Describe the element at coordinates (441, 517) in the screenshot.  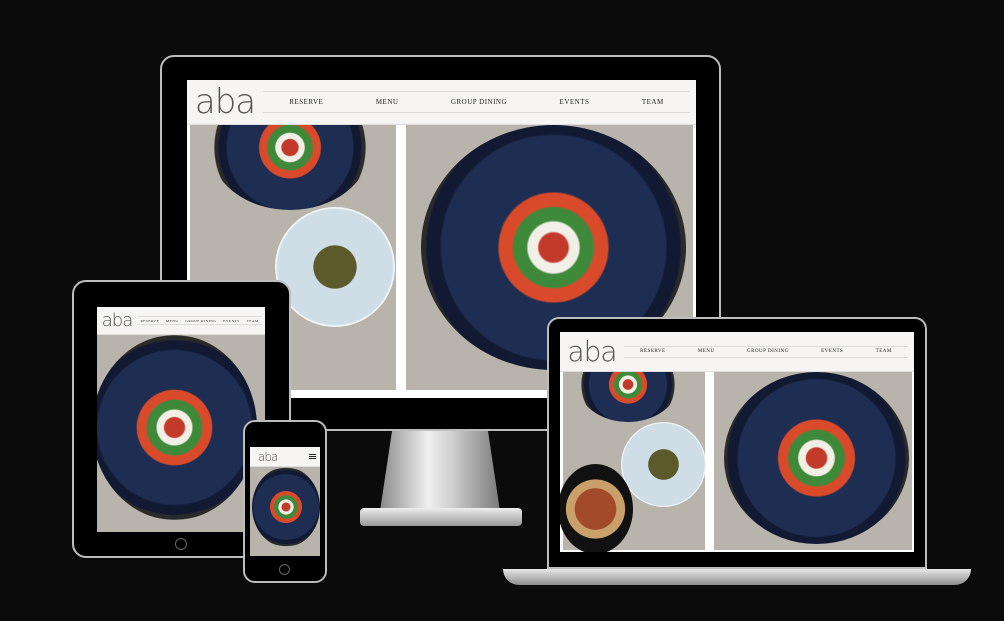
I see `monitor-base` at that location.